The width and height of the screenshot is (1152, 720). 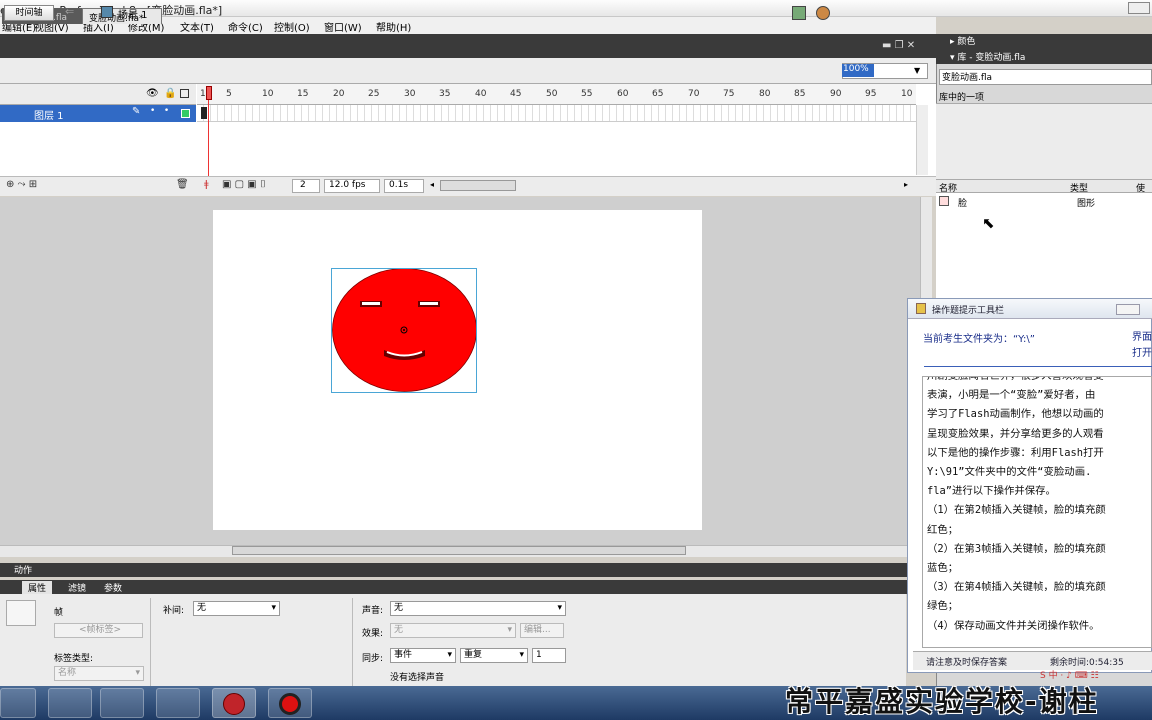 I want to click on open-link: 打开, so click(x=1142, y=354).